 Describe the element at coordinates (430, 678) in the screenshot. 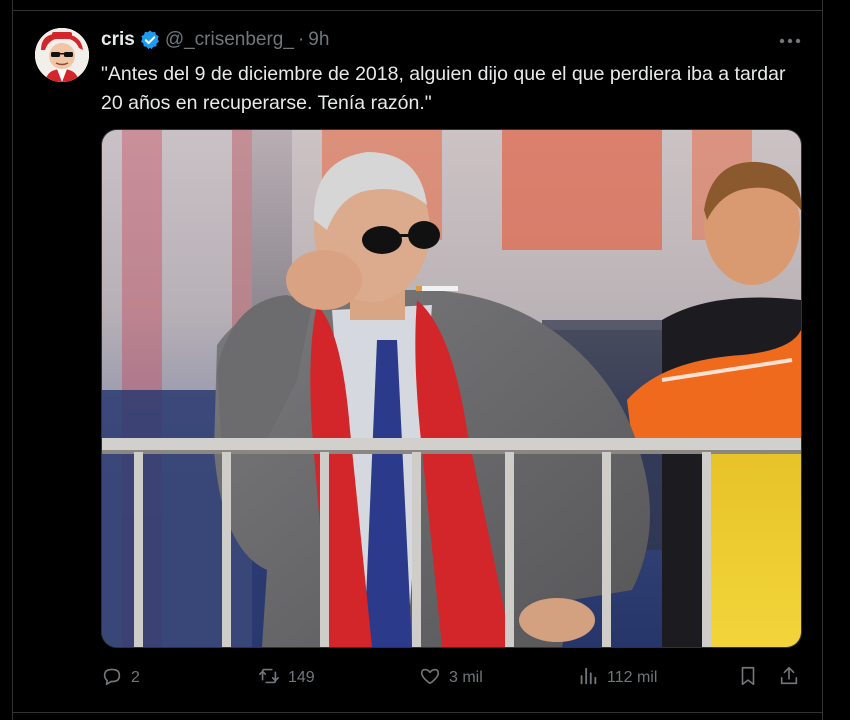

I see `heart-icon` at that location.